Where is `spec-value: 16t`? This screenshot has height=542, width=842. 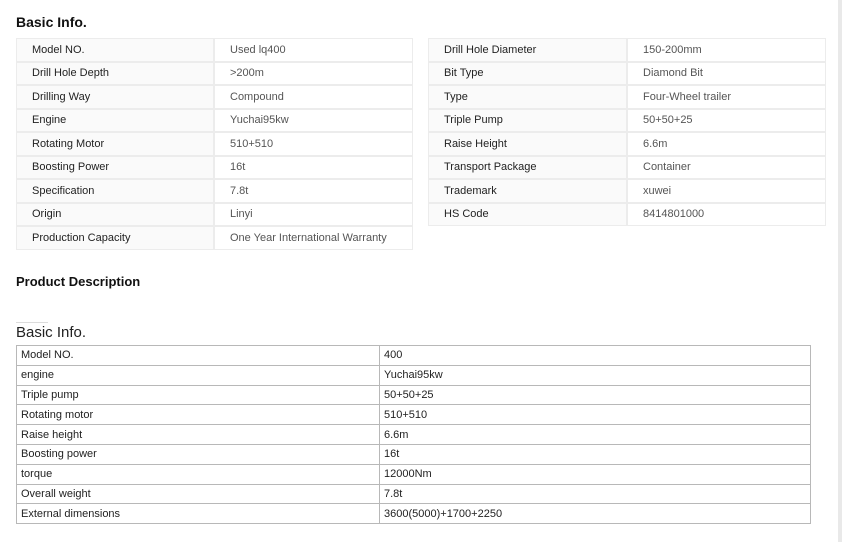 spec-value: 16t is located at coordinates (313, 167).